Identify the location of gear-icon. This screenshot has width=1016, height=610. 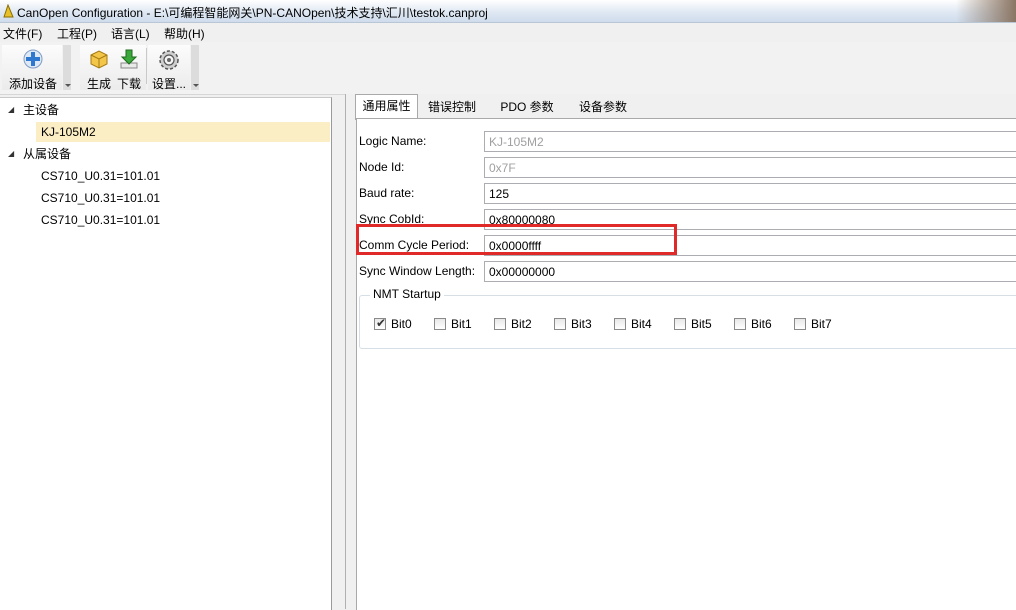
(169, 60).